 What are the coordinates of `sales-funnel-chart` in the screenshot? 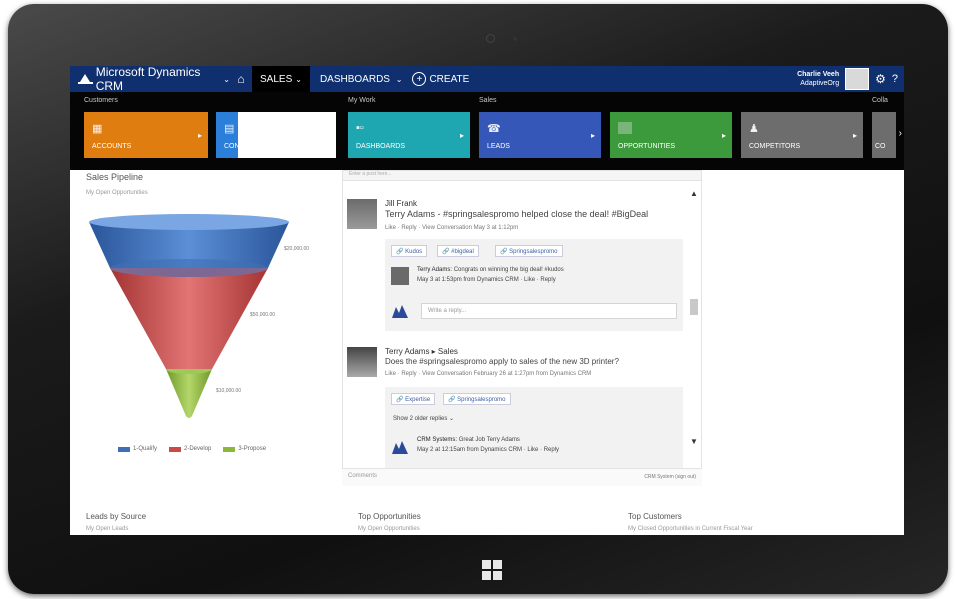 It's located at (189, 316).